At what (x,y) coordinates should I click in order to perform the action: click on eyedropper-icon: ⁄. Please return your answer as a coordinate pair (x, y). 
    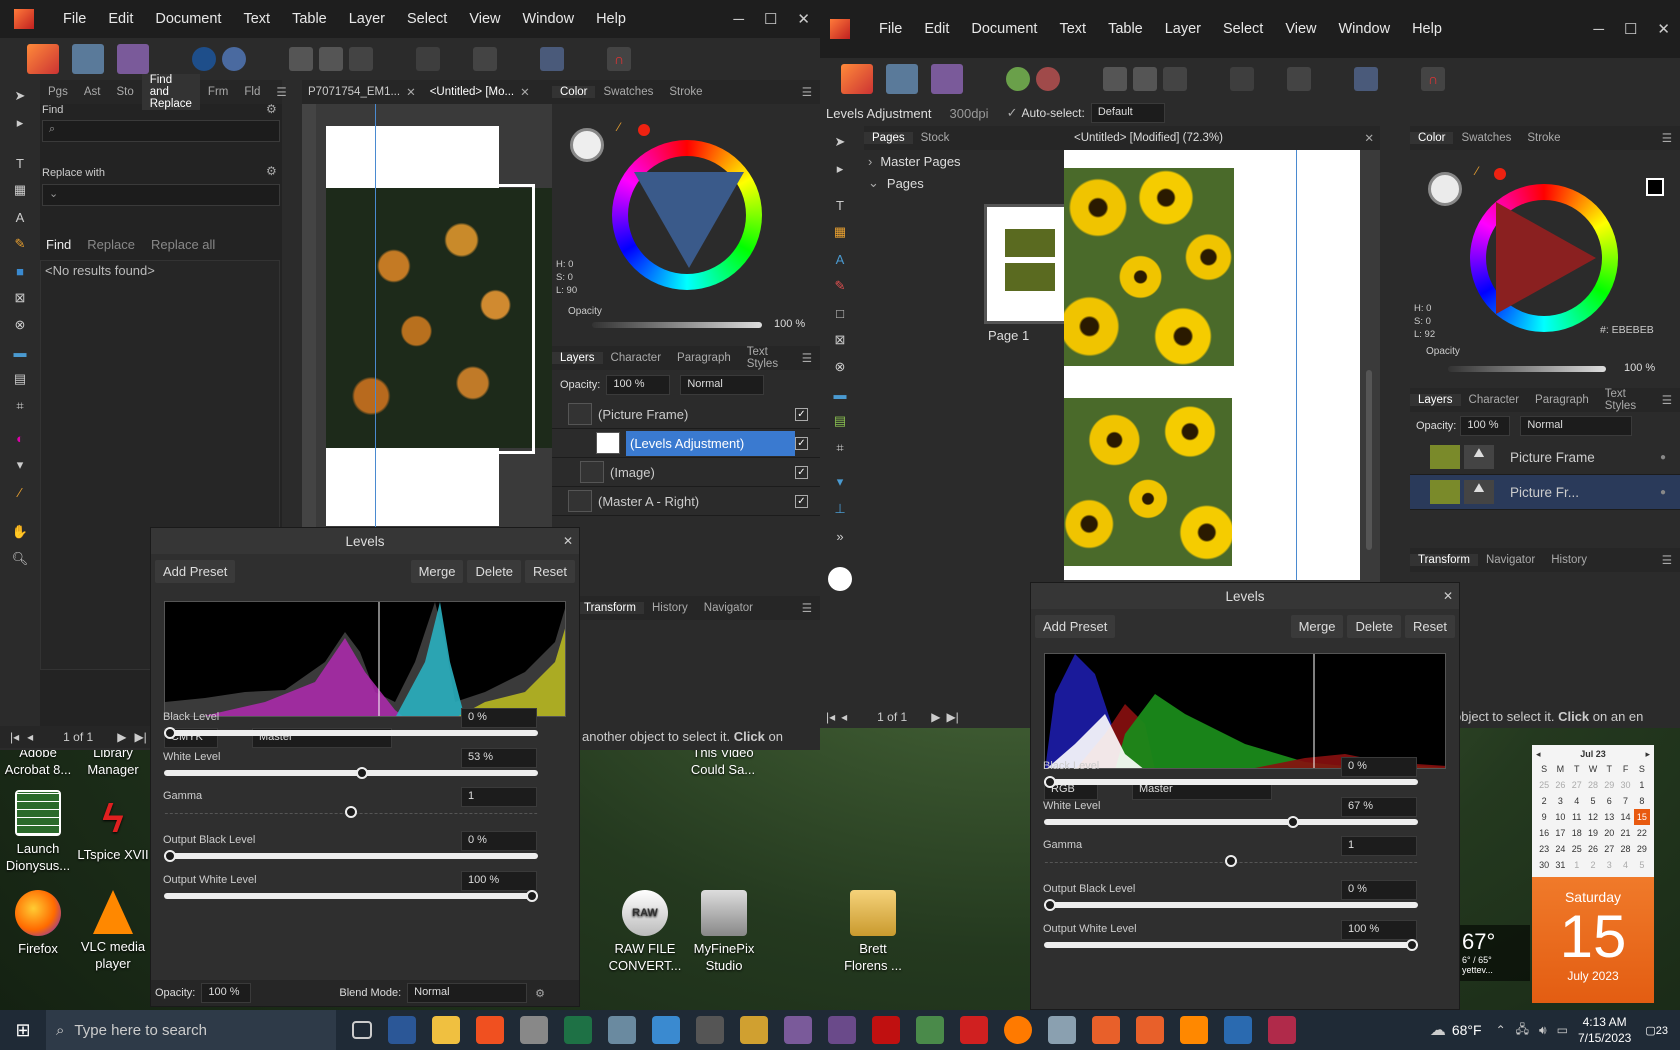
    Looking at the image, I should click on (619, 127).